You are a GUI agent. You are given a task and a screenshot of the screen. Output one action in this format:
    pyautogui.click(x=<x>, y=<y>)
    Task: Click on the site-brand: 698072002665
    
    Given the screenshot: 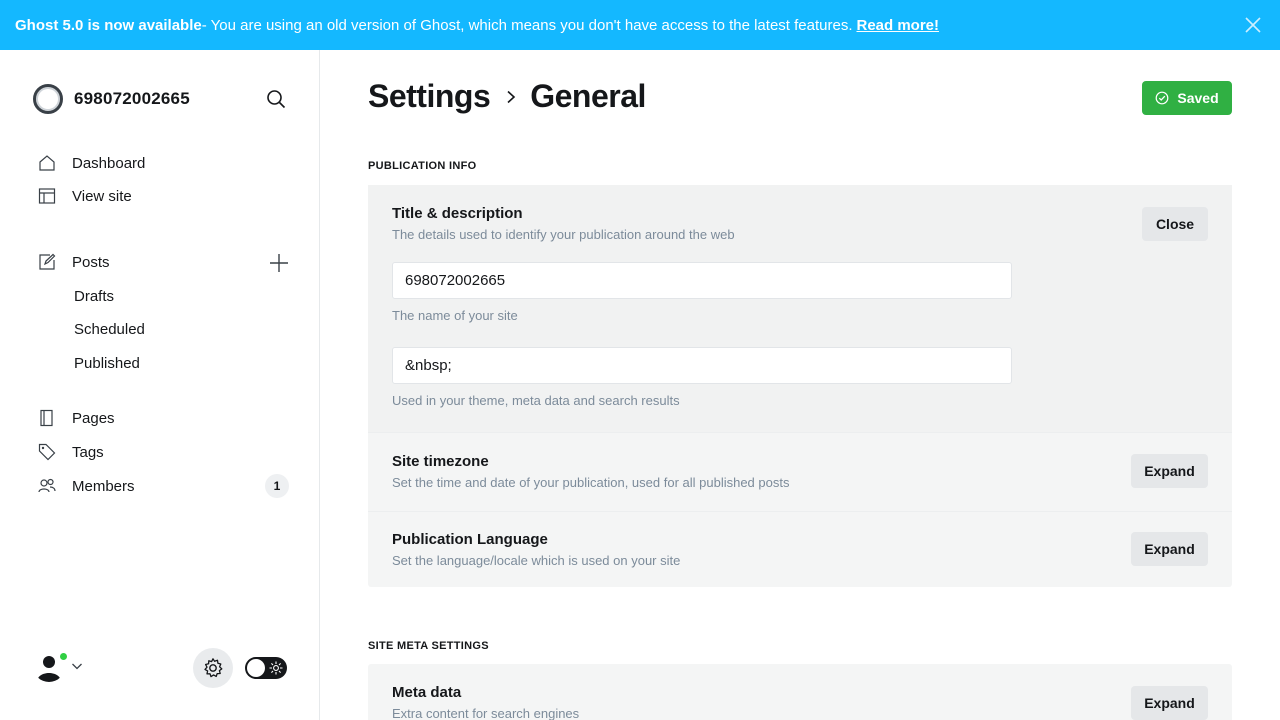 What is the action you would take?
    pyautogui.click(x=111, y=99)
    